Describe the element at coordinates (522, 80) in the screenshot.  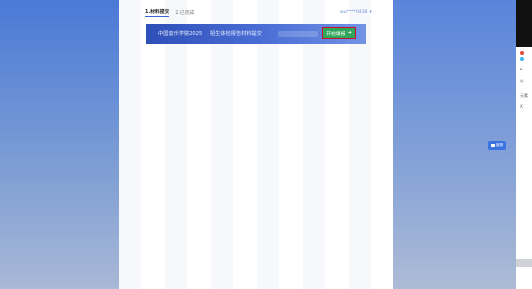
I see `refresh-icon: ◎` at that location.